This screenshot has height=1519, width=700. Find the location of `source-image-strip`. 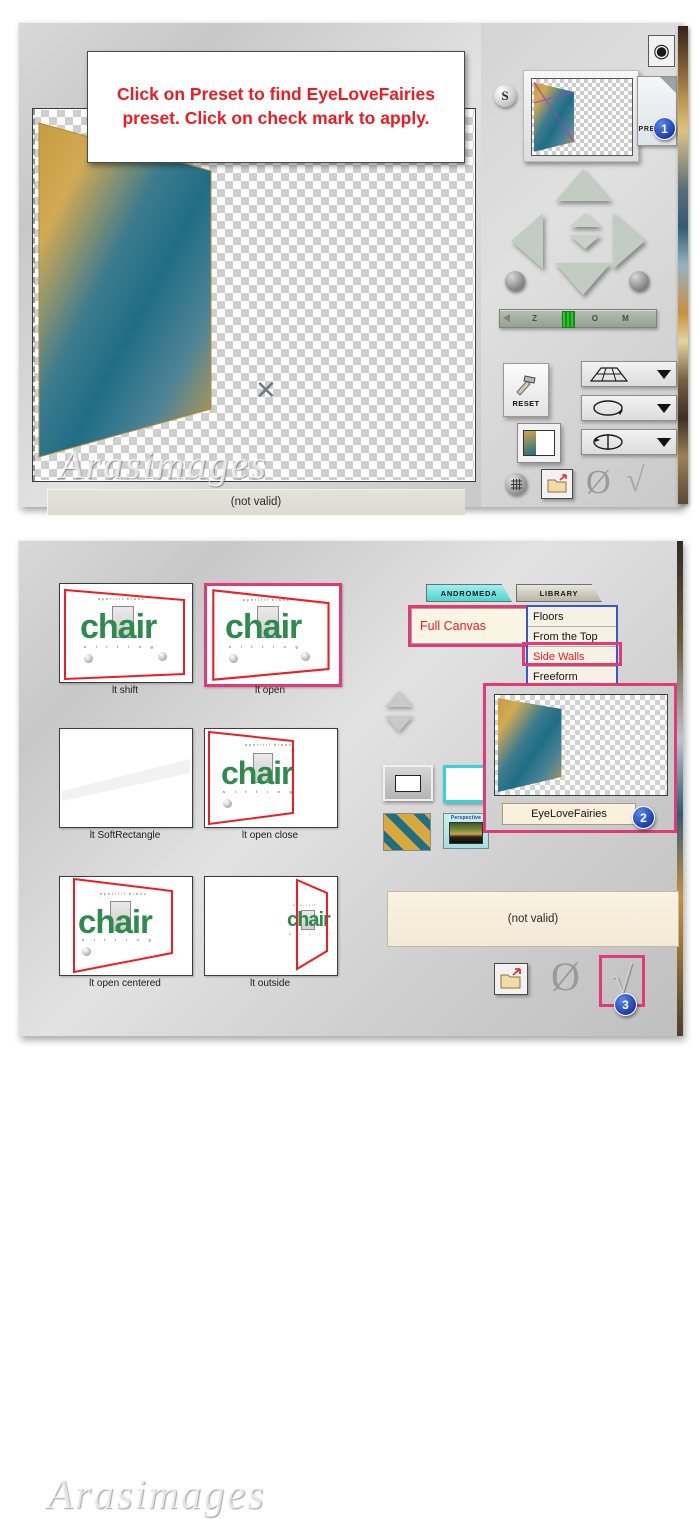

source-image-strip is located at coordinates (683, 265).